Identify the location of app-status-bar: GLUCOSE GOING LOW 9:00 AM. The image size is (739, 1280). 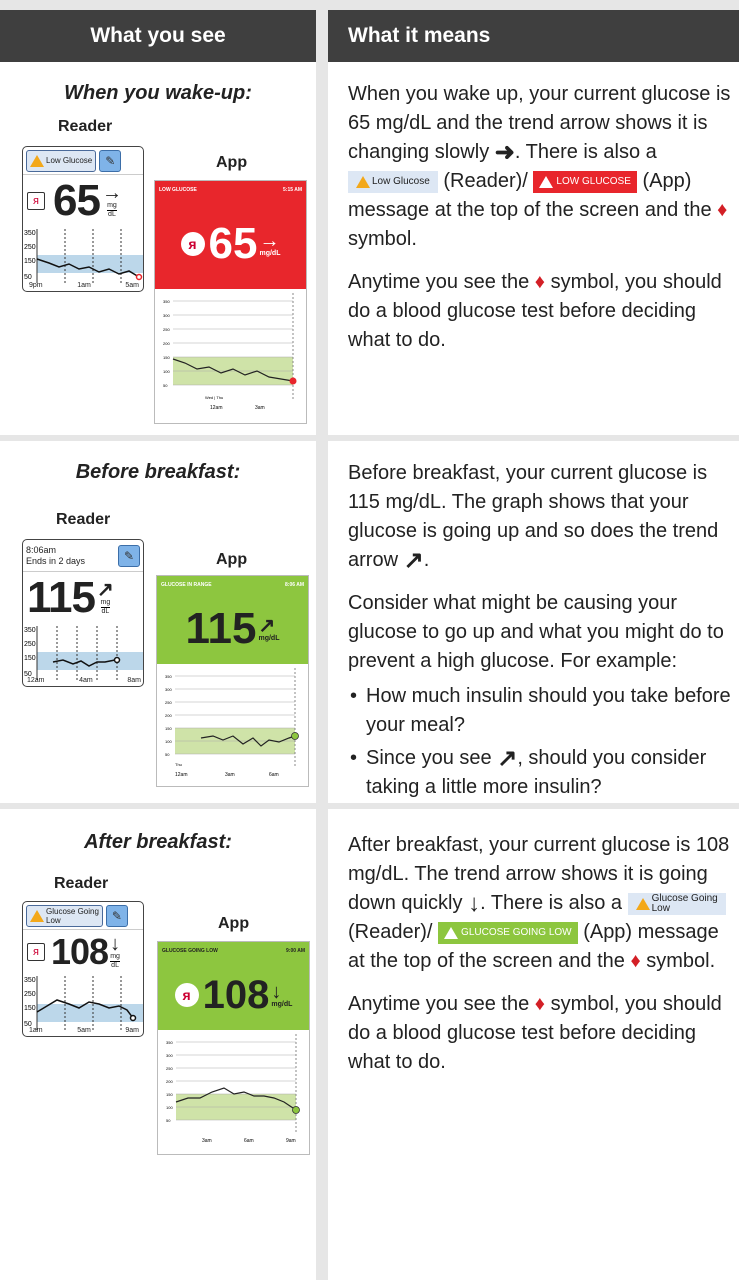
(233, 951).